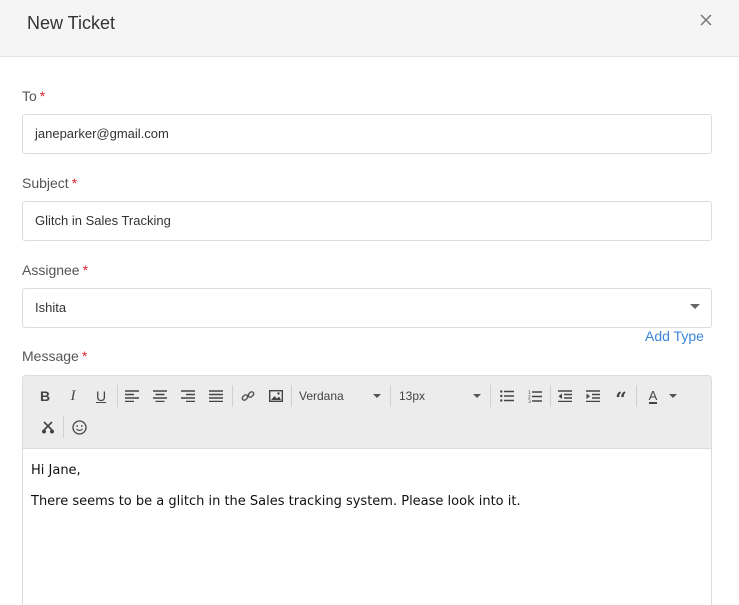  Describe the element at coordinates (248, 396) in the screenshot. I see `link-icon` at that location.